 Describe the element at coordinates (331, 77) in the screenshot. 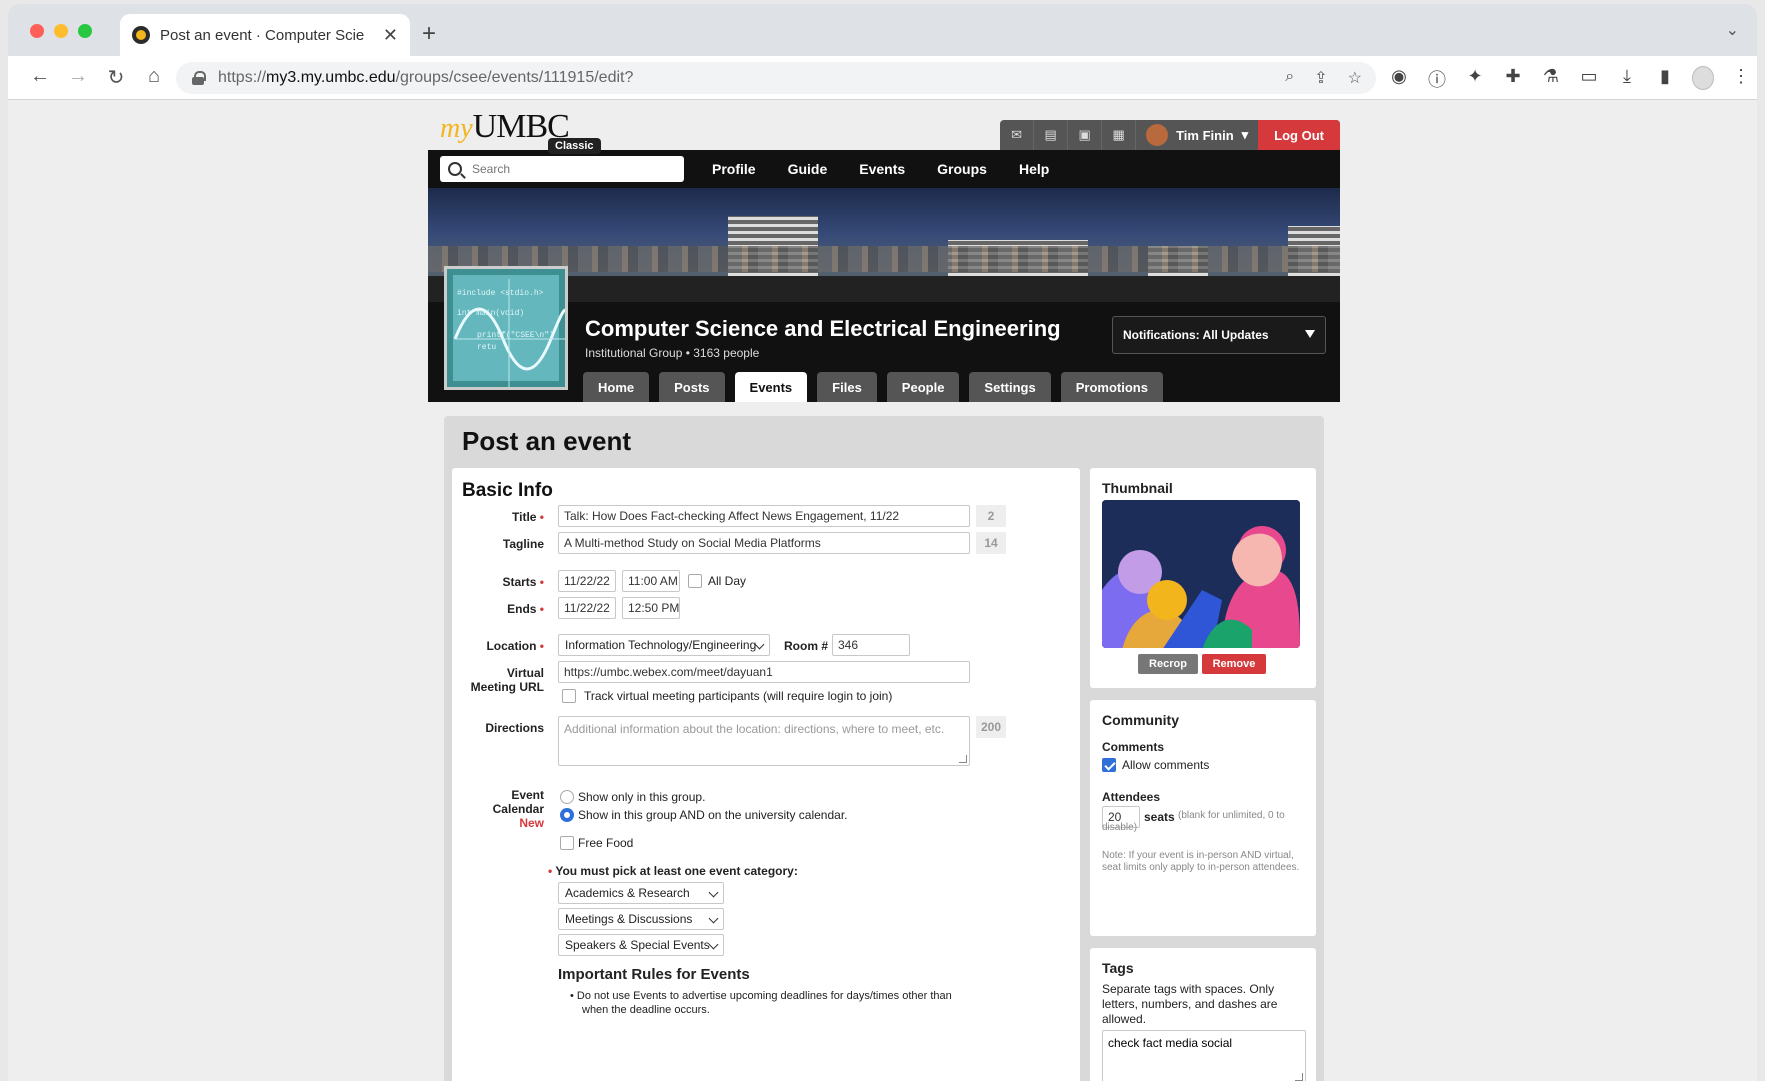

I see `url-host: my3.my.umbc.edu` at that location.